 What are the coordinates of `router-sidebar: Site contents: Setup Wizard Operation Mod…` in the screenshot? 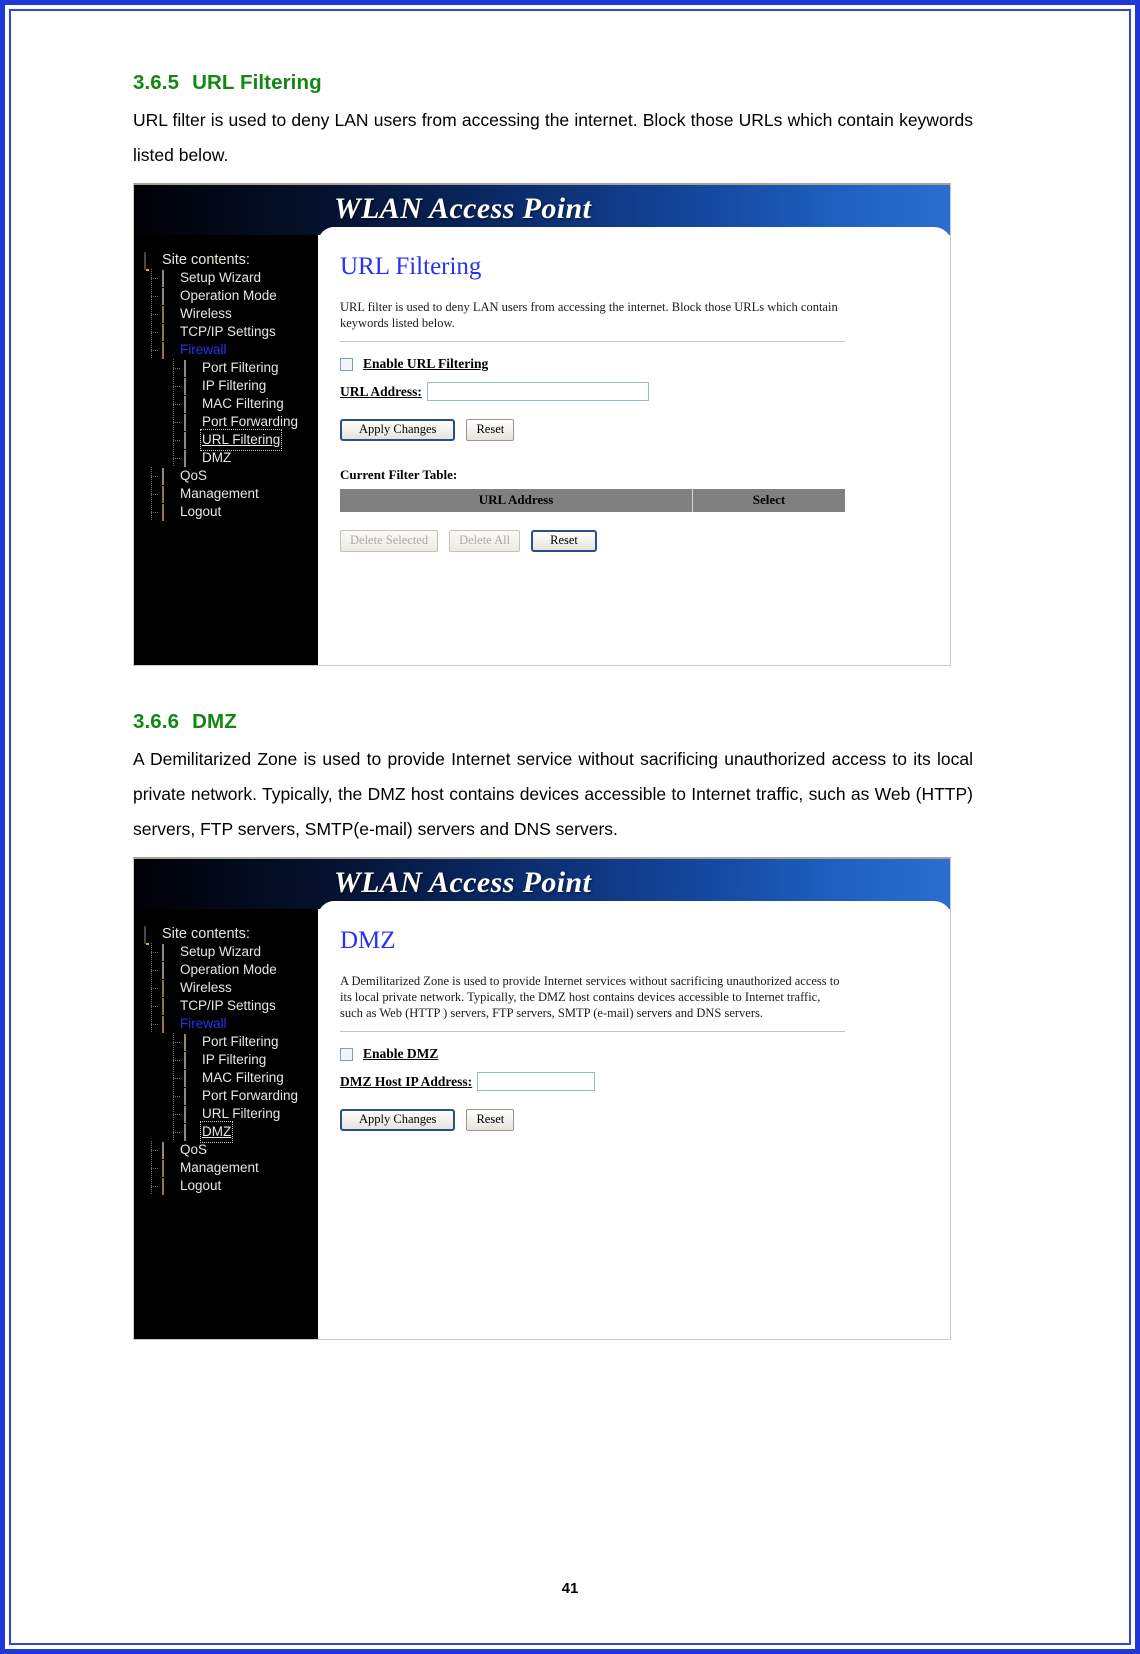 It's located at (226, 1124).